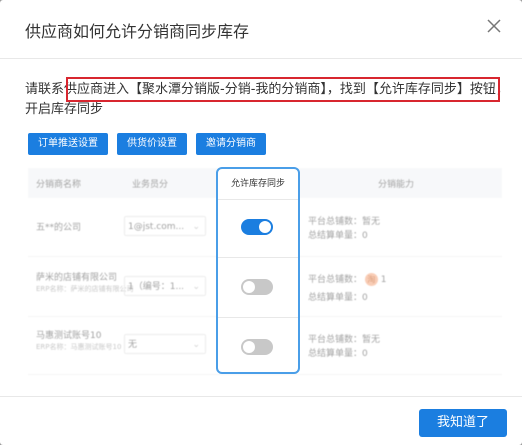 The width and height of the screenshot is (522, 445). I want to click on header-salesperson: 业务员分, so click(150, 185).